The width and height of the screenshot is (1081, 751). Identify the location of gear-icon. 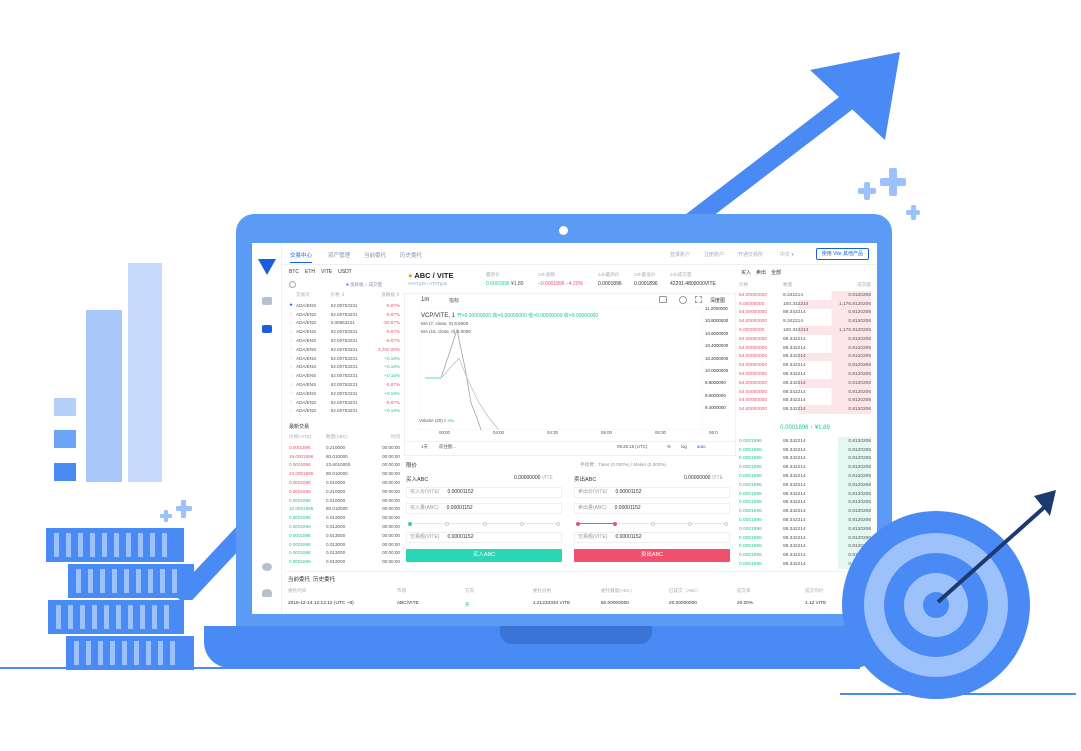
(683, 300).